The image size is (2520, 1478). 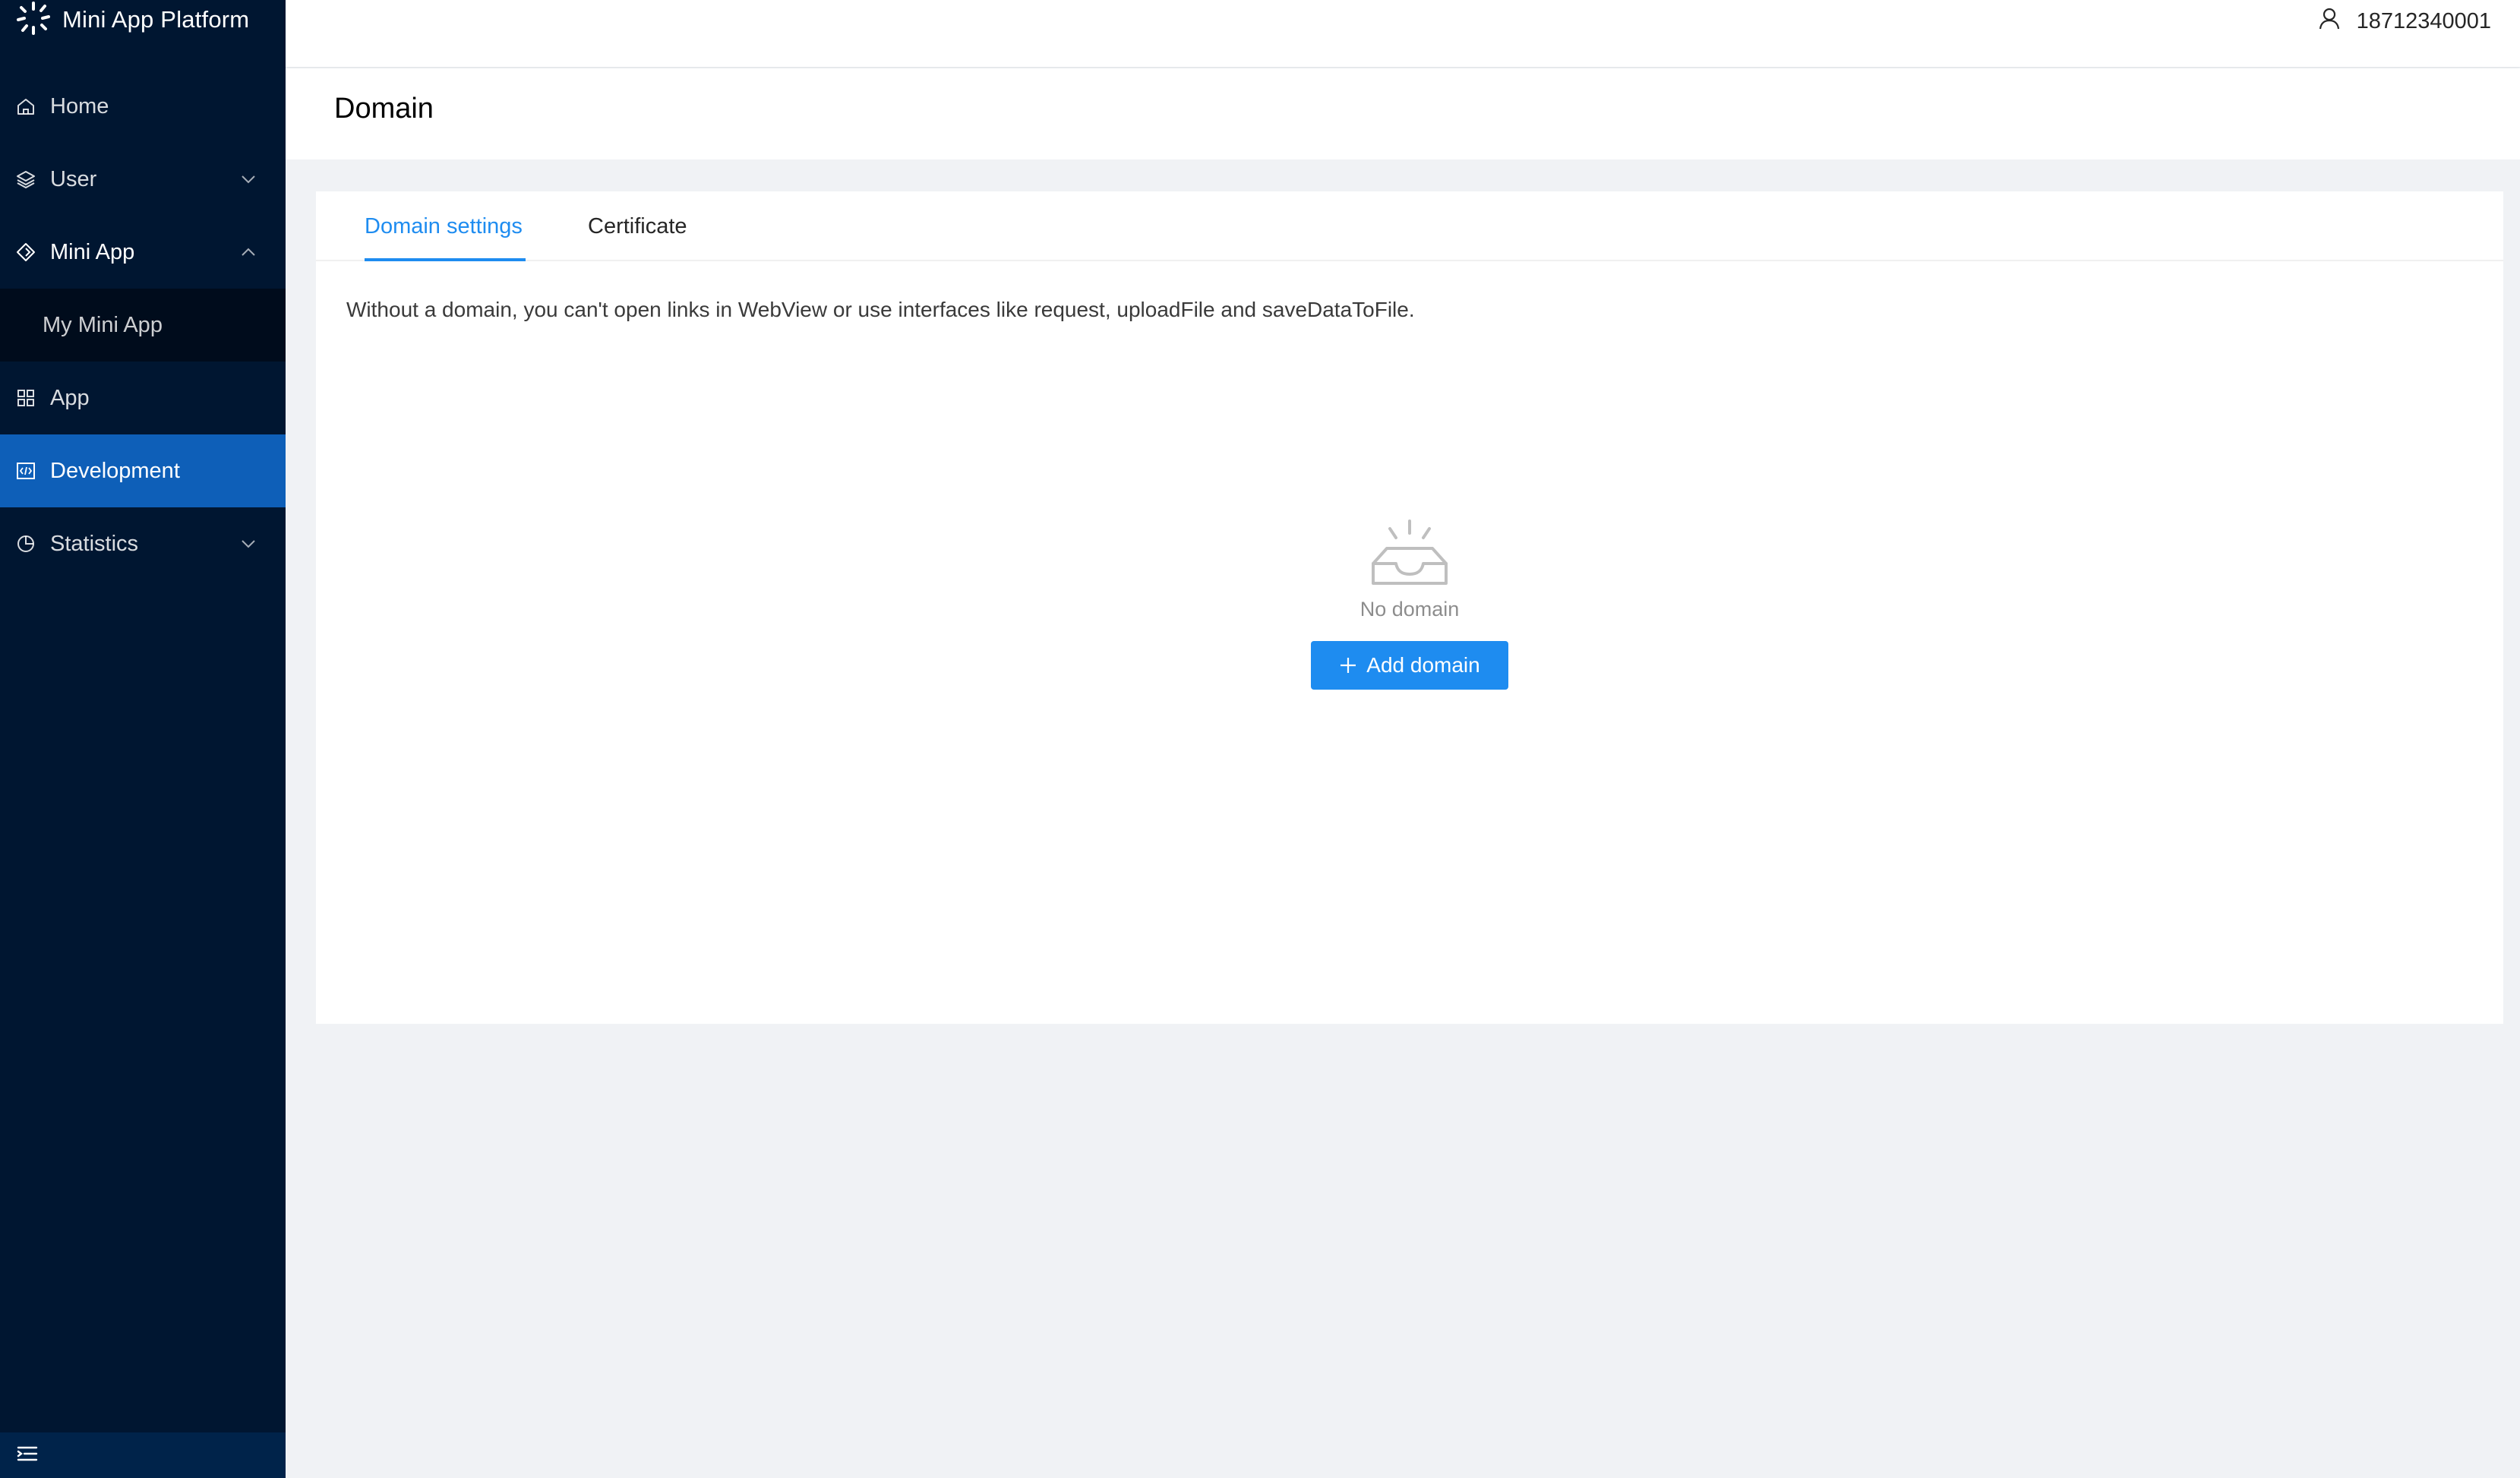 What do you see at coordinates (637, 226) in the screenshot?
I see `tab-certificate: Certificate` at bounding box center [637, 226].